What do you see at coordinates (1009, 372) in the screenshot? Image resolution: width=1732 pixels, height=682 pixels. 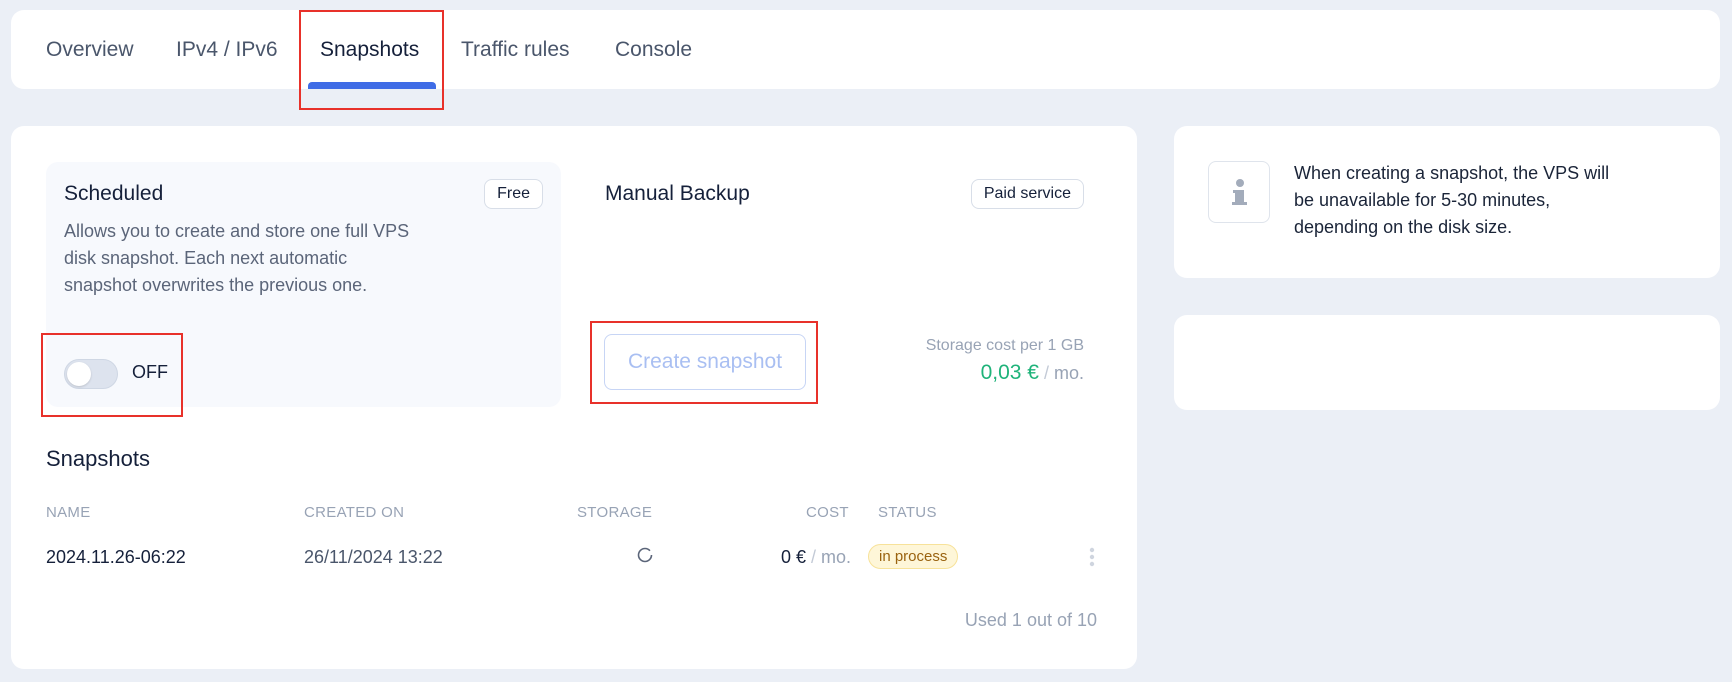 I see `storage-cost-value: 0,03 €` at bounding box center [1009, 372].